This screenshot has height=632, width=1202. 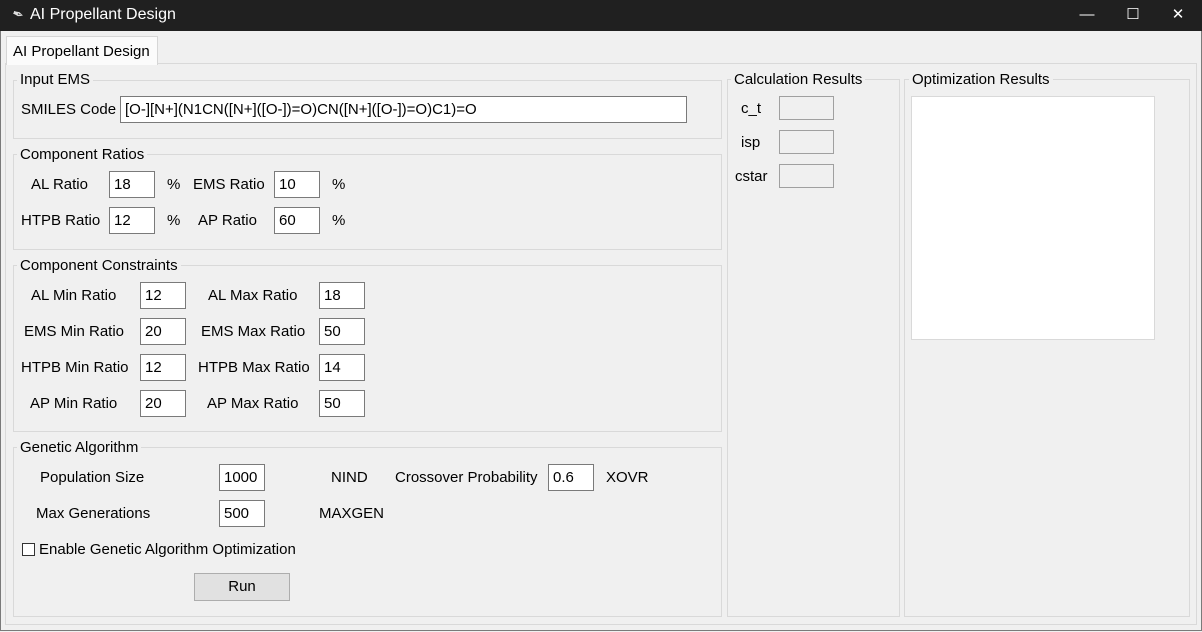 I want to click on al-ratio-input: 18, so click(x=132, y=184).